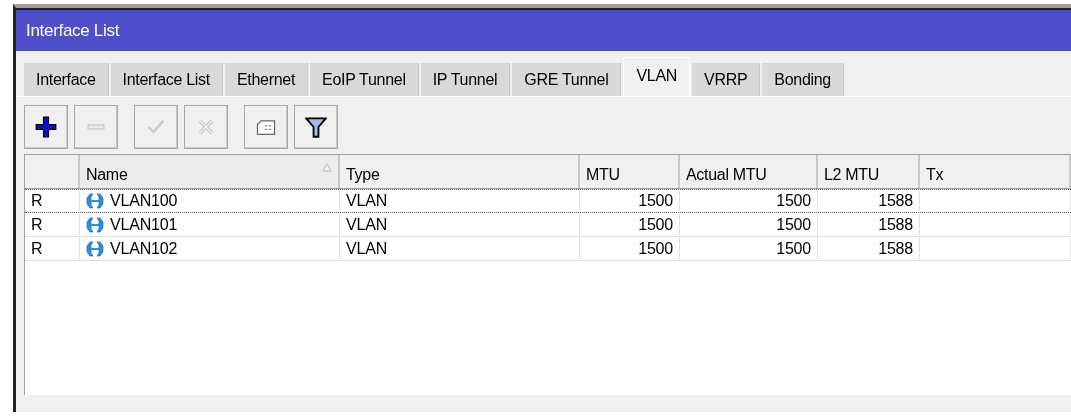  What do you see at coordinates (210, 171) in the screenshot?
I see `column-header: Name` at bounding box center [210, 171].